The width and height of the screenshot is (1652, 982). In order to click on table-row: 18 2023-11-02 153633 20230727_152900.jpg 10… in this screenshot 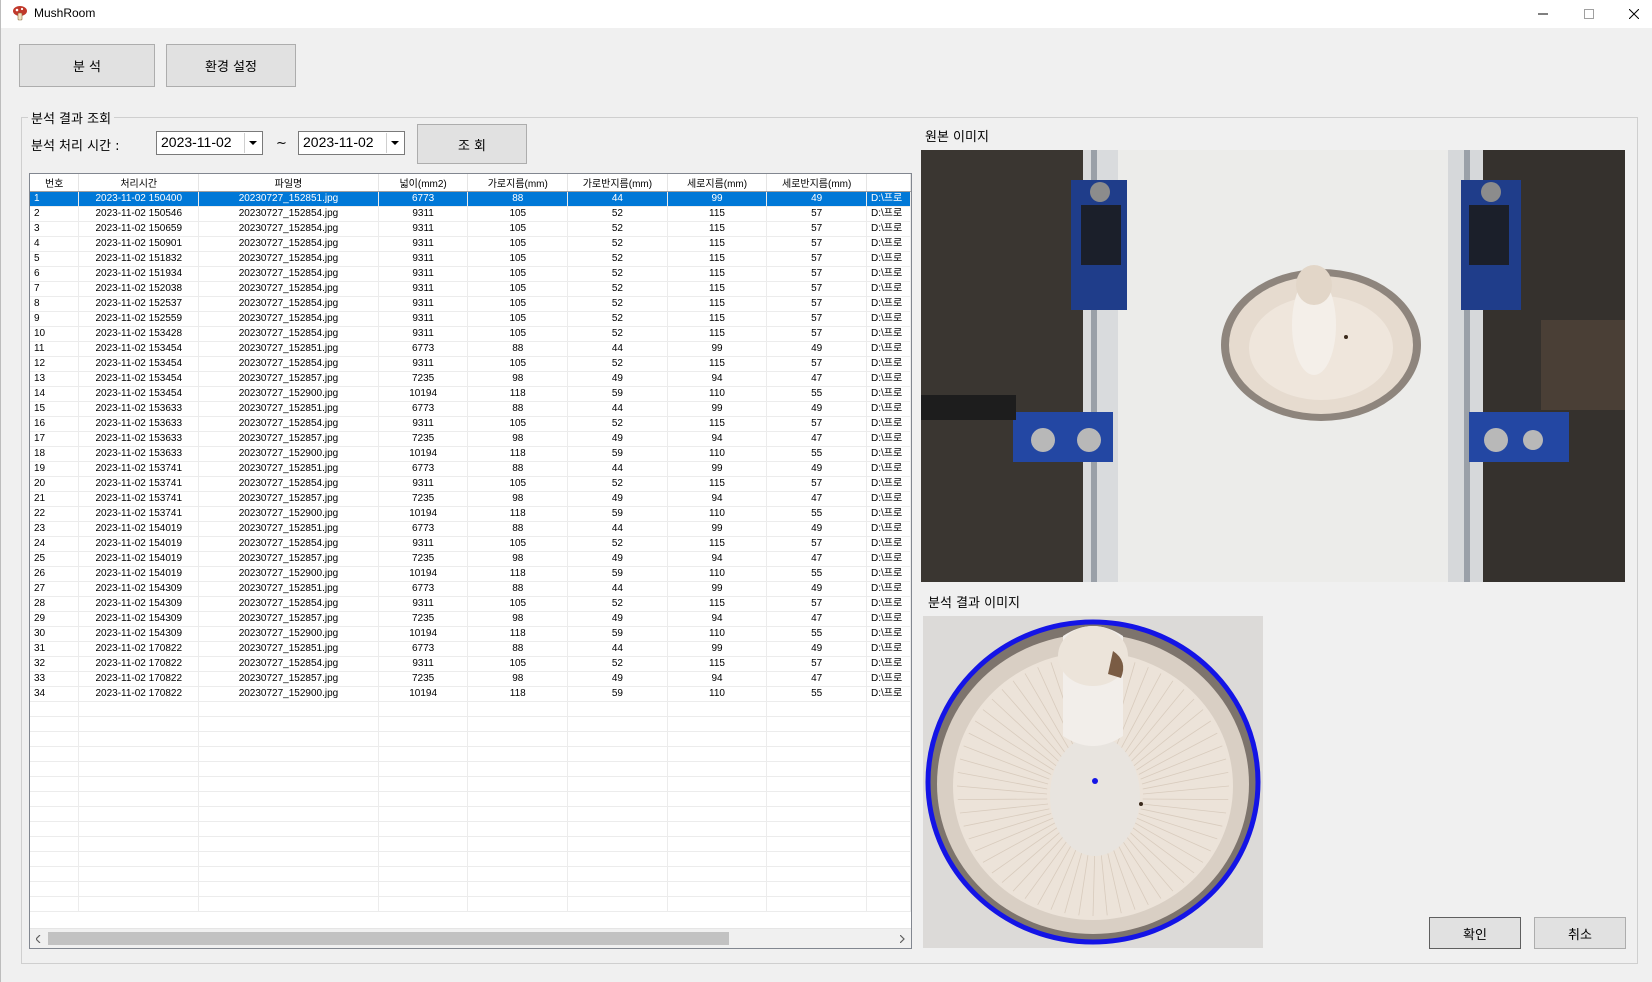, I will do `click(470, 454)`.